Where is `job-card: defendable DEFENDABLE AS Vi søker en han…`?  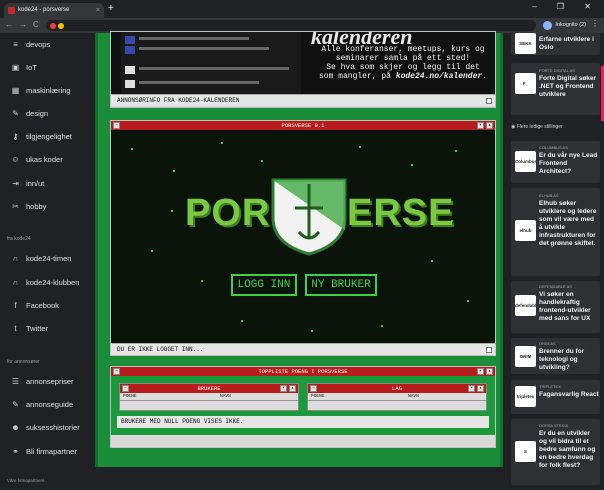
job-card: defendable DEFENDABLE AS Vi søker en han… is located at coordinates (555, 307).